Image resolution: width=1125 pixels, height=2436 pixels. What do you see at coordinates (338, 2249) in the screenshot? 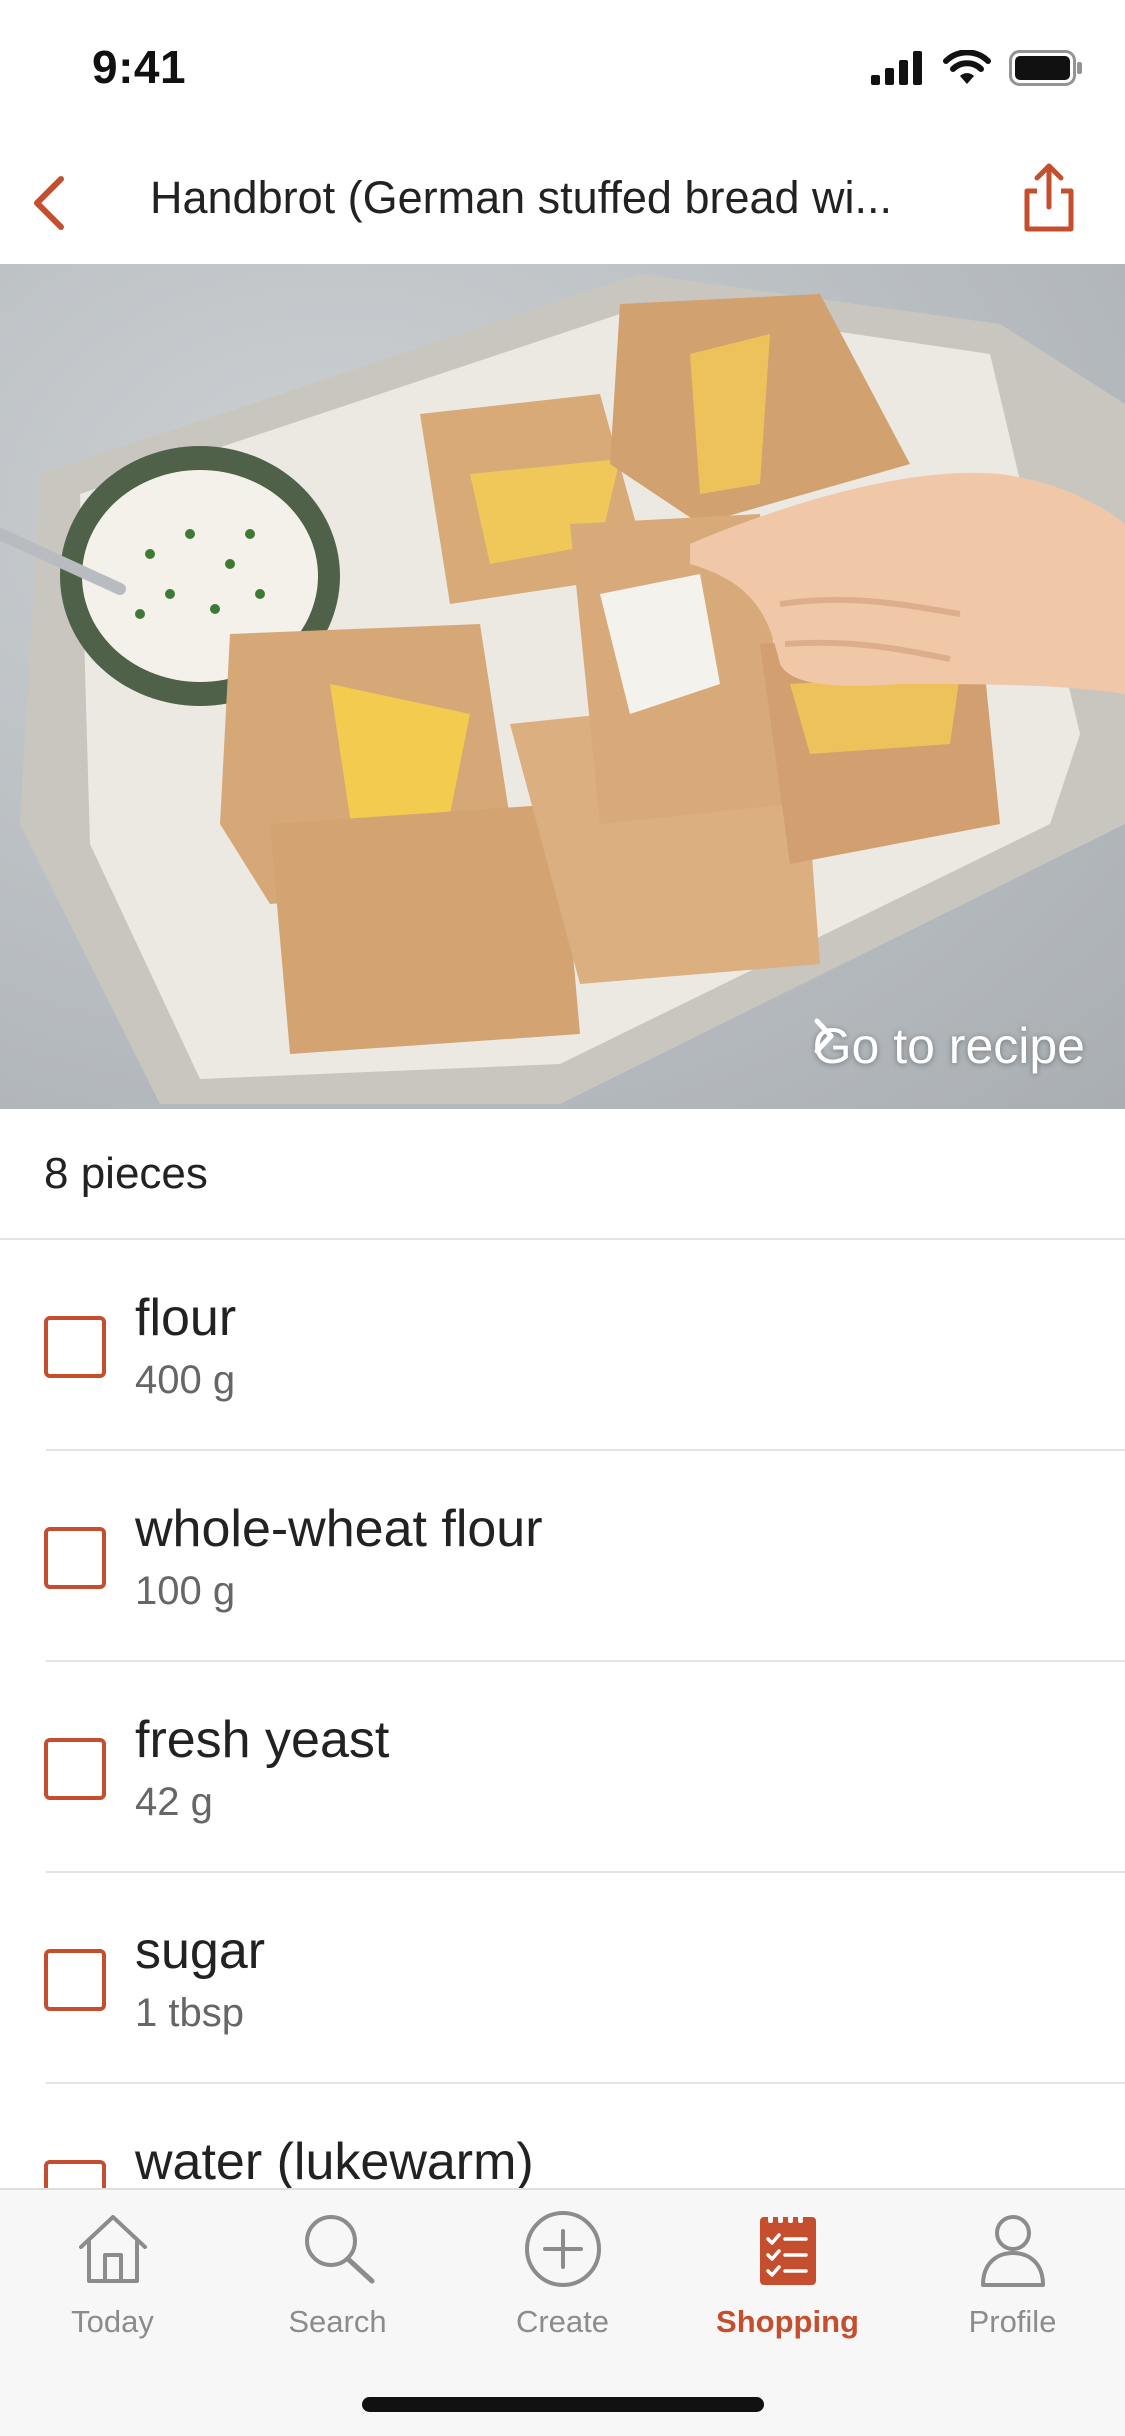
I see `search-icon` at bounding box center [338, 2249].